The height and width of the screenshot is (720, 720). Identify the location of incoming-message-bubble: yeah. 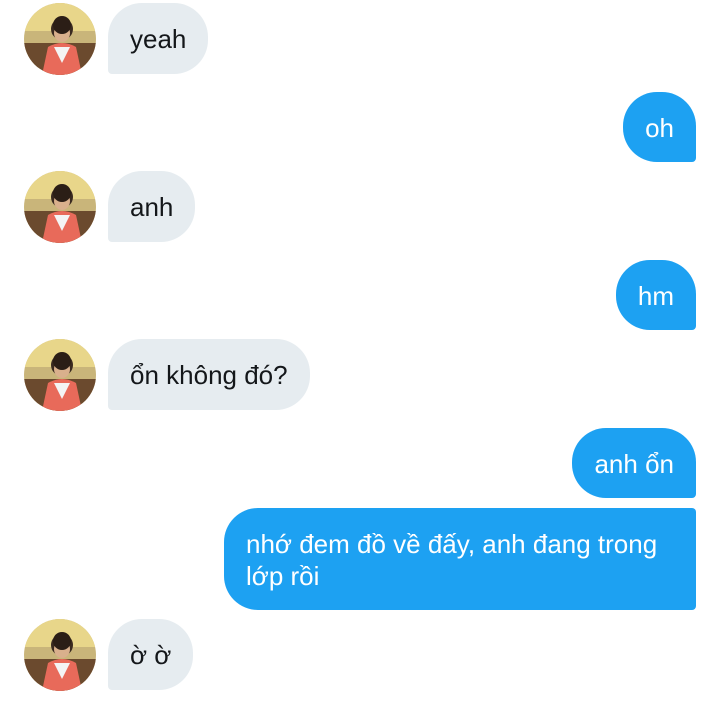
(158, 38).